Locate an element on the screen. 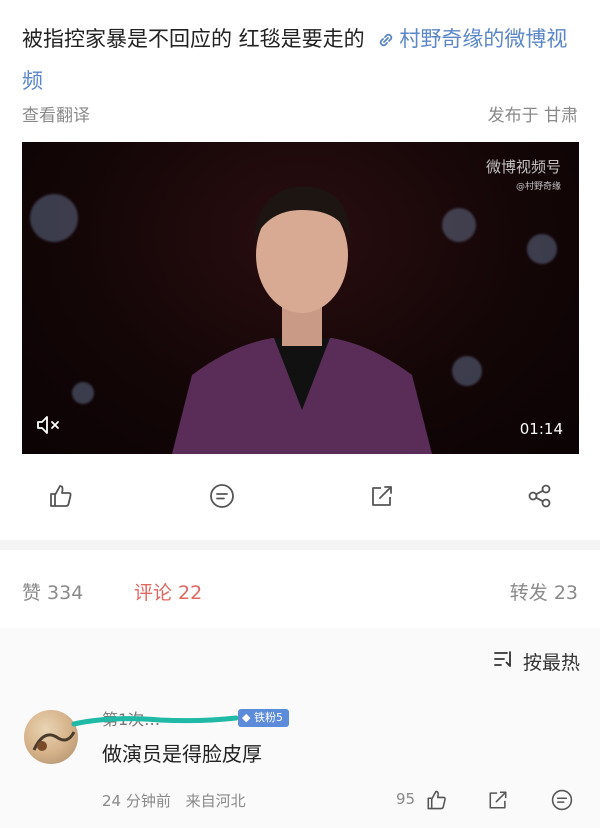  comment-text: 做演员是得脸皮厚 is located at coordinates (182, 754).